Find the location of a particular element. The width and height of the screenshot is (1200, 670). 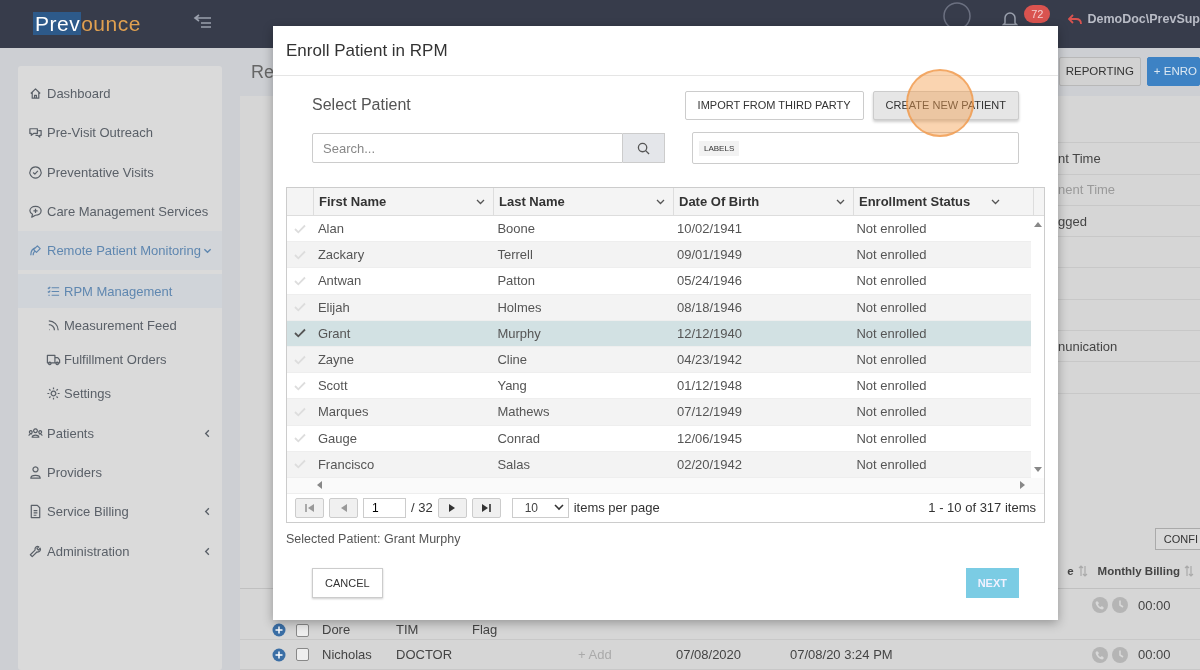

field-value: gged is located at coordinates (1072, 221).